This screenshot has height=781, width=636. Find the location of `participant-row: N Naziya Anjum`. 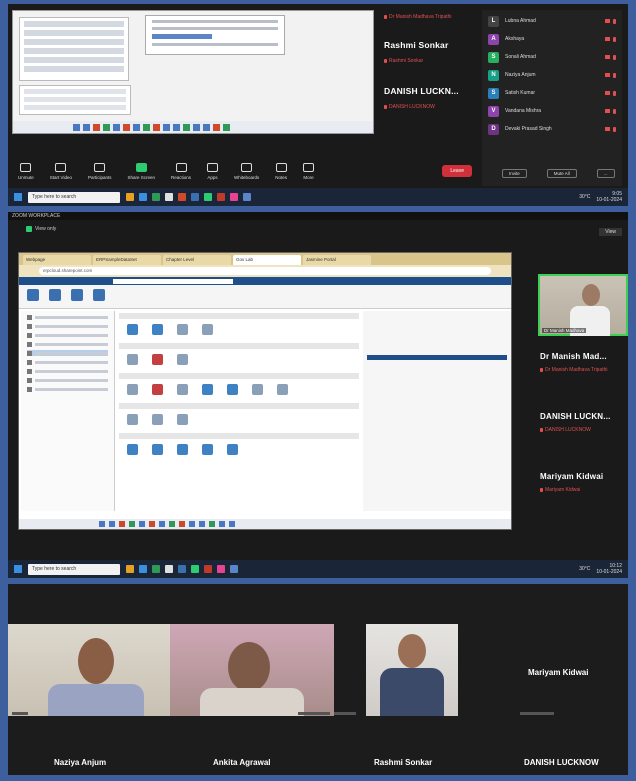

participant-row: N Naziya Anjum is located at coordinates (552, 75).